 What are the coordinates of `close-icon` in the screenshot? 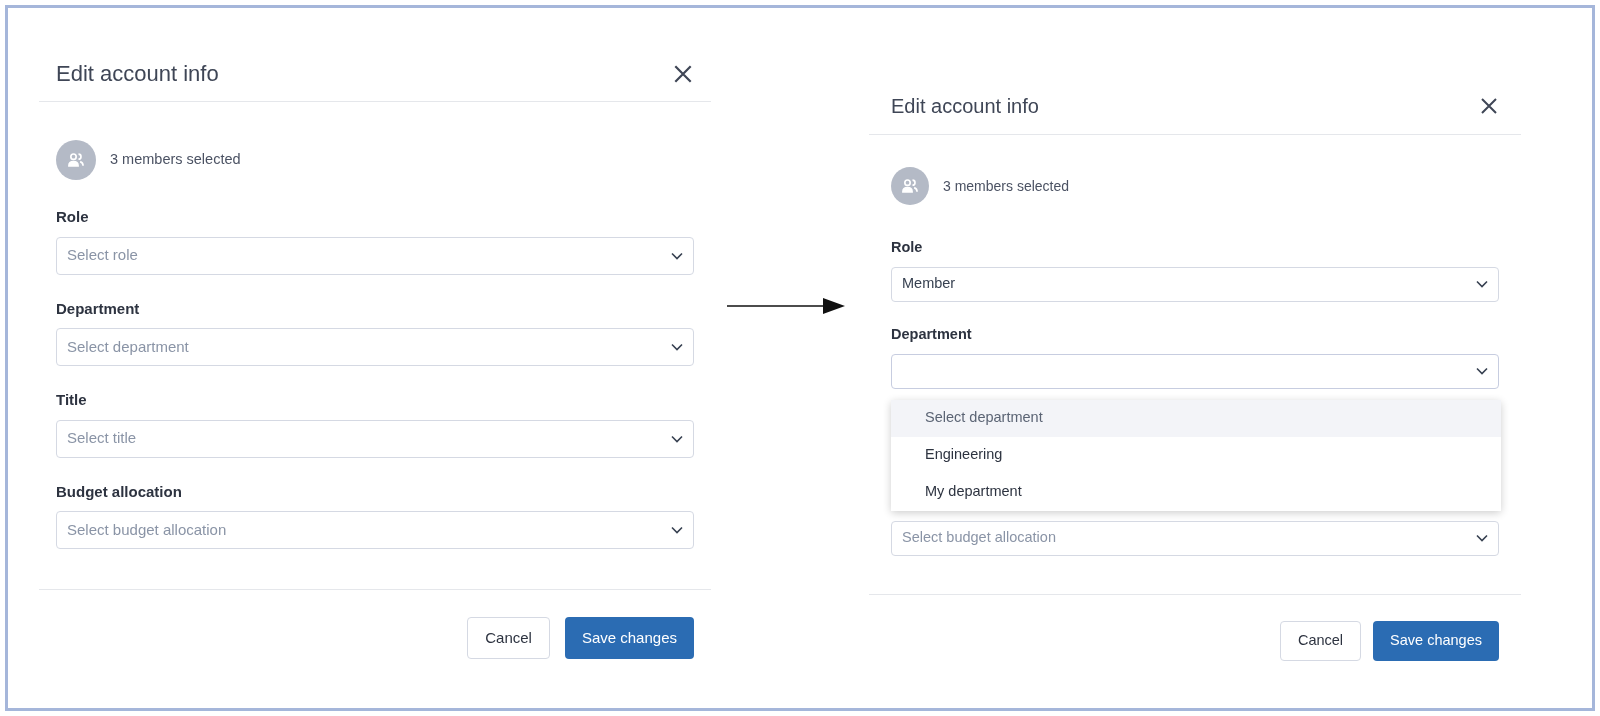 It's located at (1489, 106).